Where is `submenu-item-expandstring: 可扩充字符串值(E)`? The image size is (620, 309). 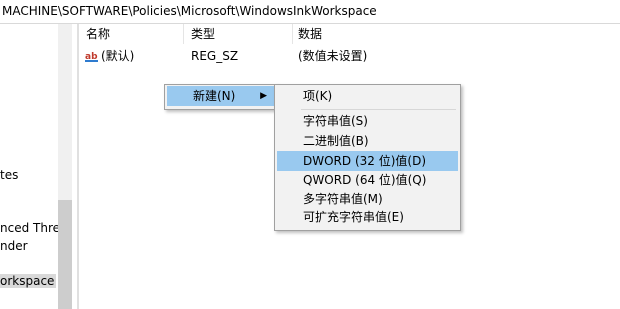
submenu-item-expandstring: 可扩充字符串值(E) is located at coordinates (367, 217).